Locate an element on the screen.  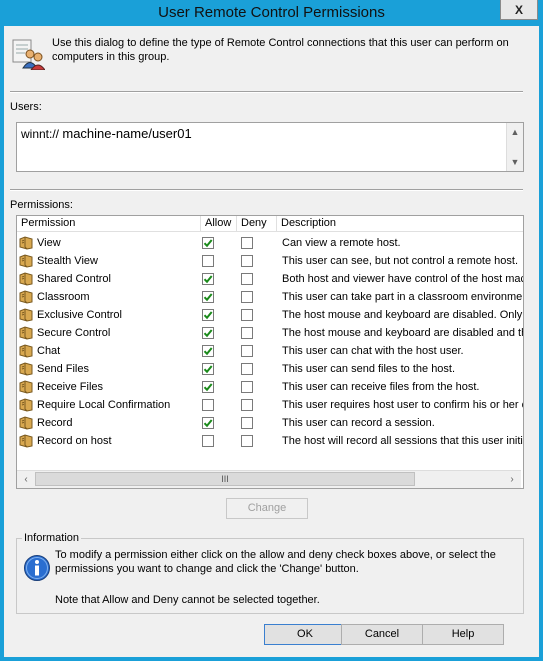
separator is located at coordinates (266, 190).